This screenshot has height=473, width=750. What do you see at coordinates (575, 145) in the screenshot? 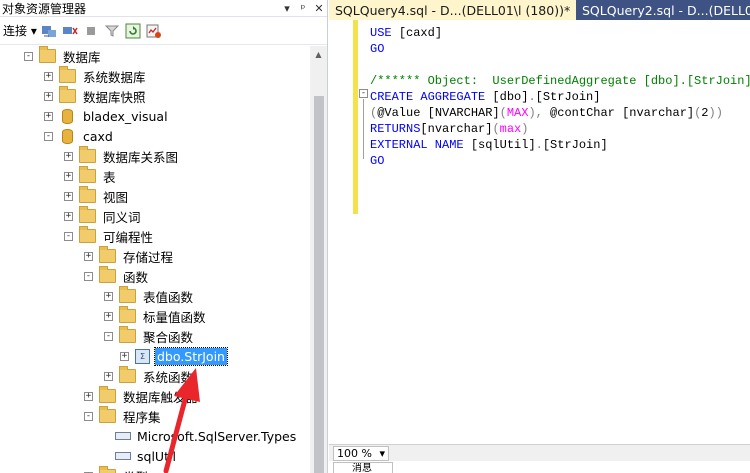
I see `code-token: [StrJoin]` at bounding box center [575, 145].